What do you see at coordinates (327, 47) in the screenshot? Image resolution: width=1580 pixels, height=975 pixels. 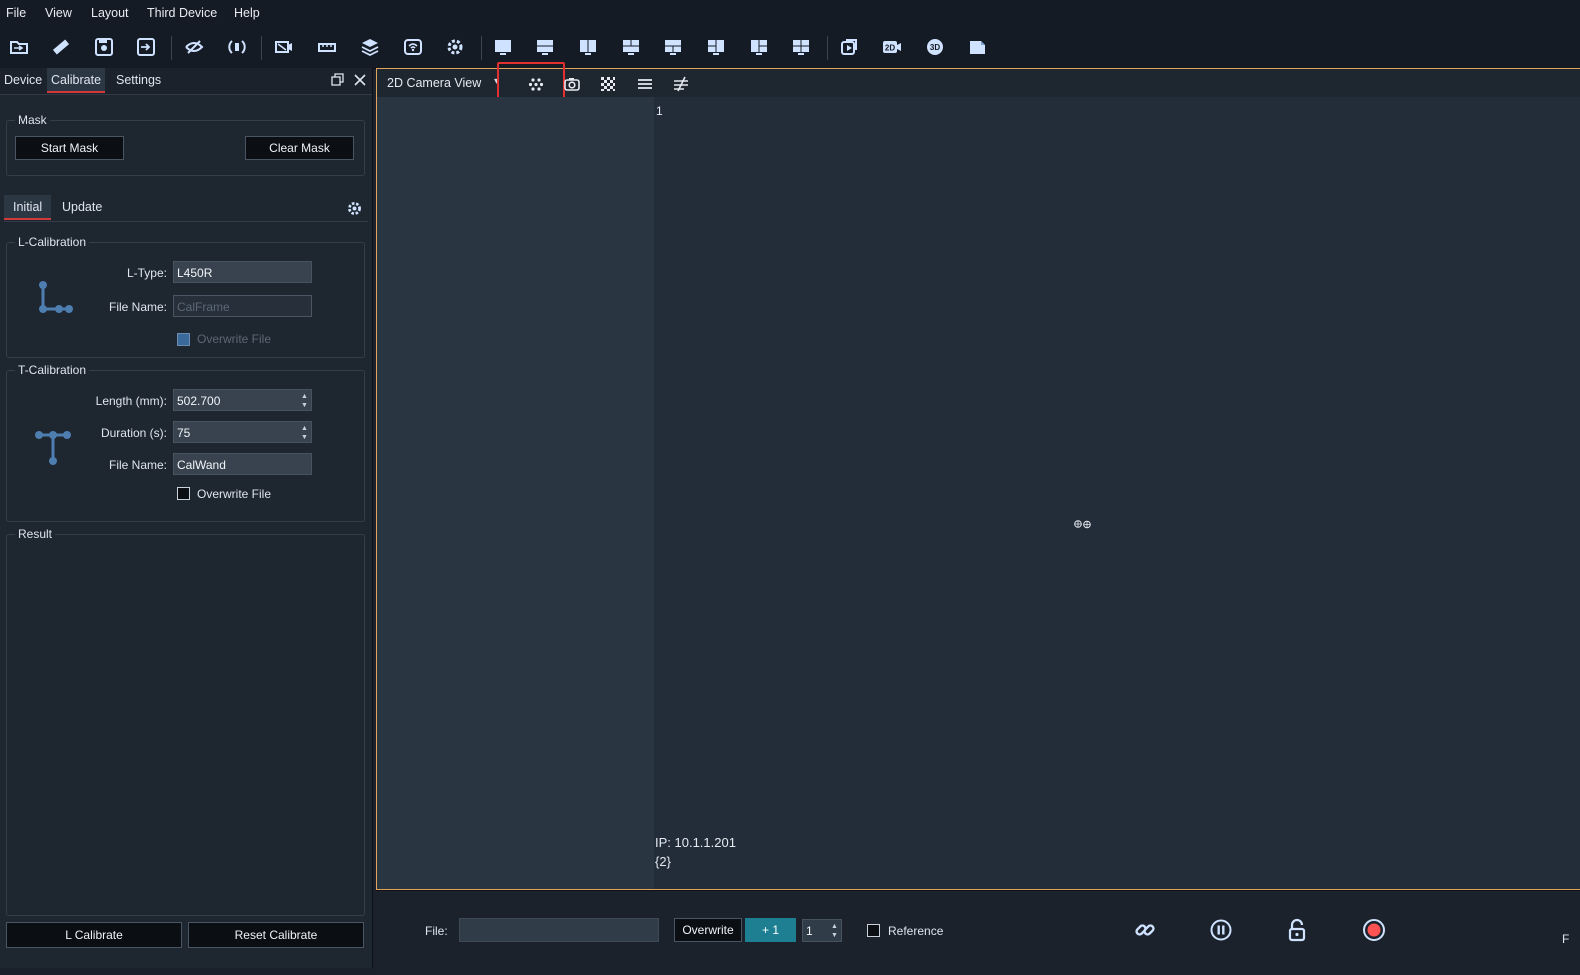 I see `measure-icon` at bounding box center [327, 47].